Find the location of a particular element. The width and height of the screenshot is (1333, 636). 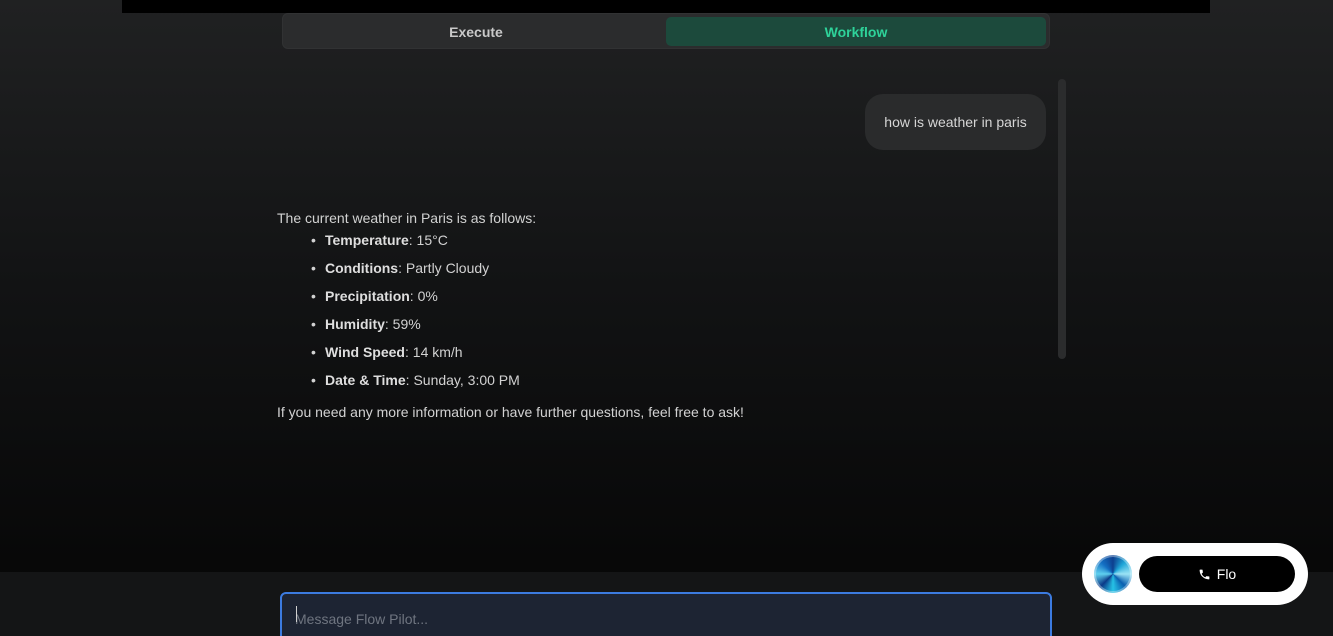

item-label: Precipitation is located at coordinates (367, 296).